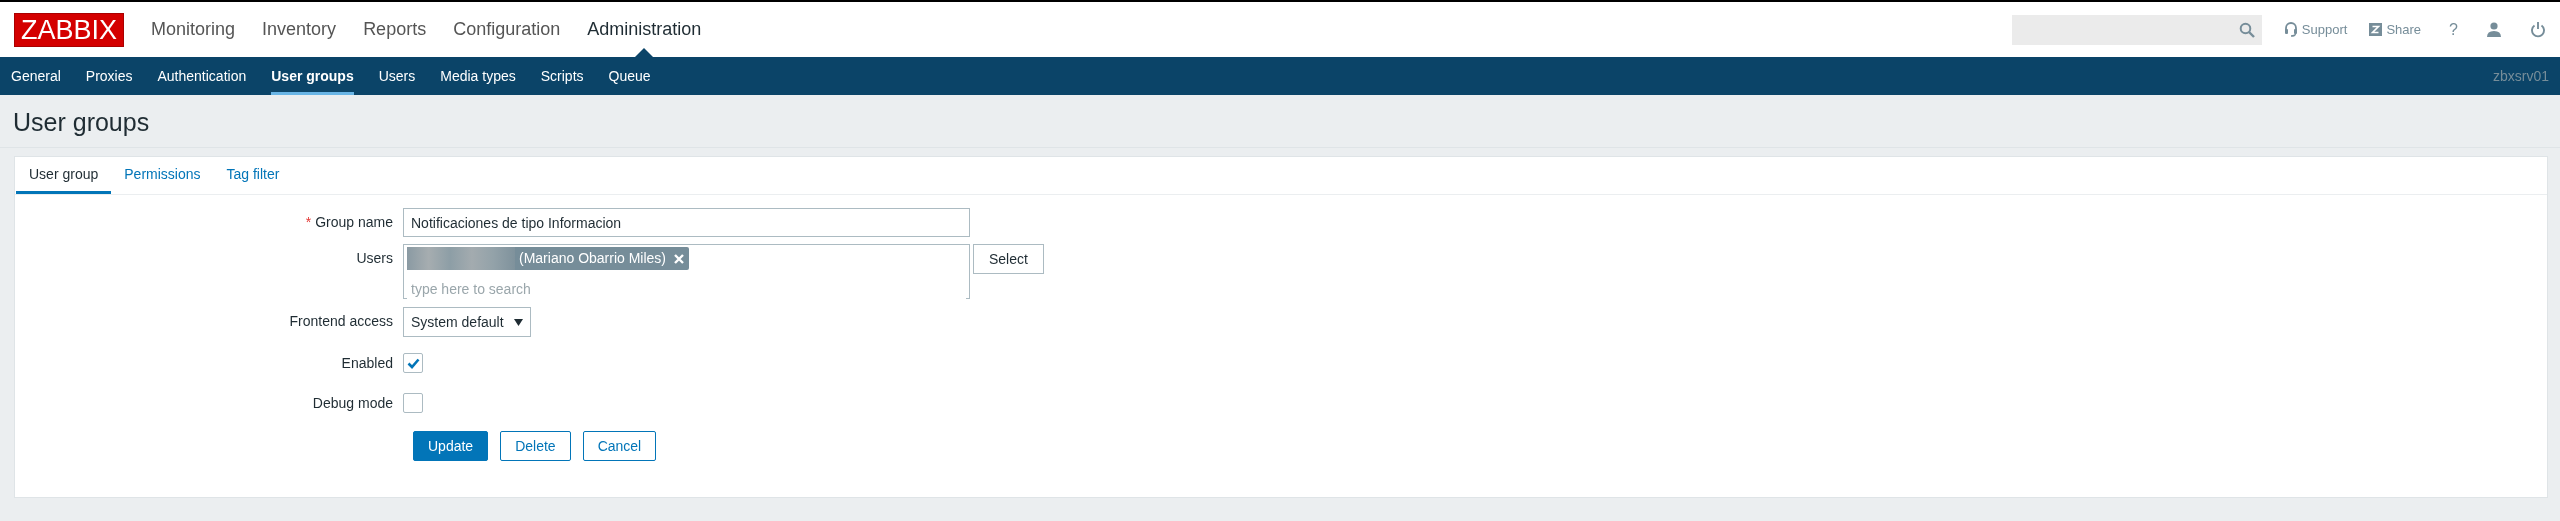 The width and height of the screenshot is (2560, 521). Describe the element at coordinates (619, 446) in the screenshot. I see `form-button: Cancel` at that location.